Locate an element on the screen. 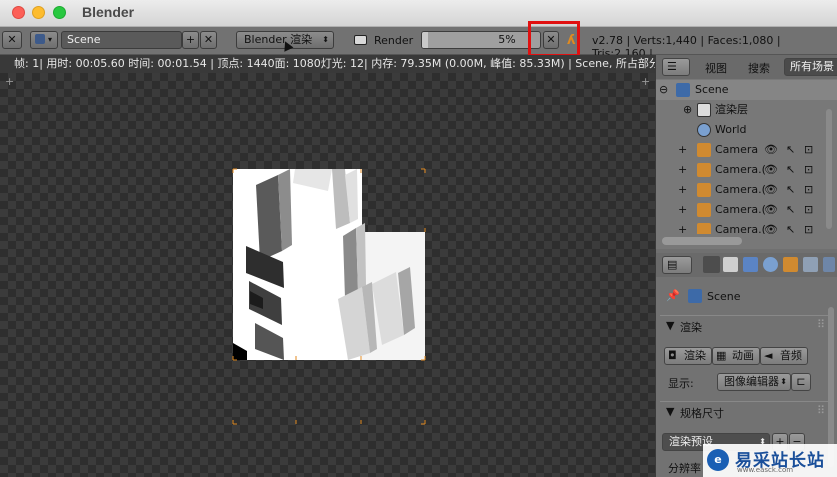  render-camera-icon is located at coordinates (360, 40).